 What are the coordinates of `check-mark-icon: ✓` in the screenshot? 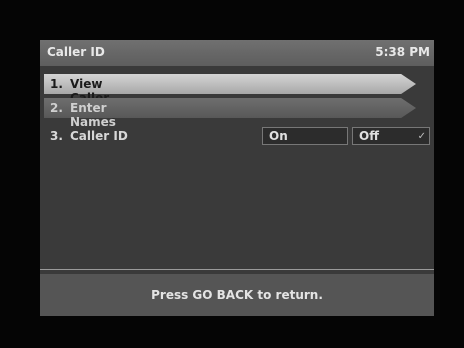 It's located at (421, 136).